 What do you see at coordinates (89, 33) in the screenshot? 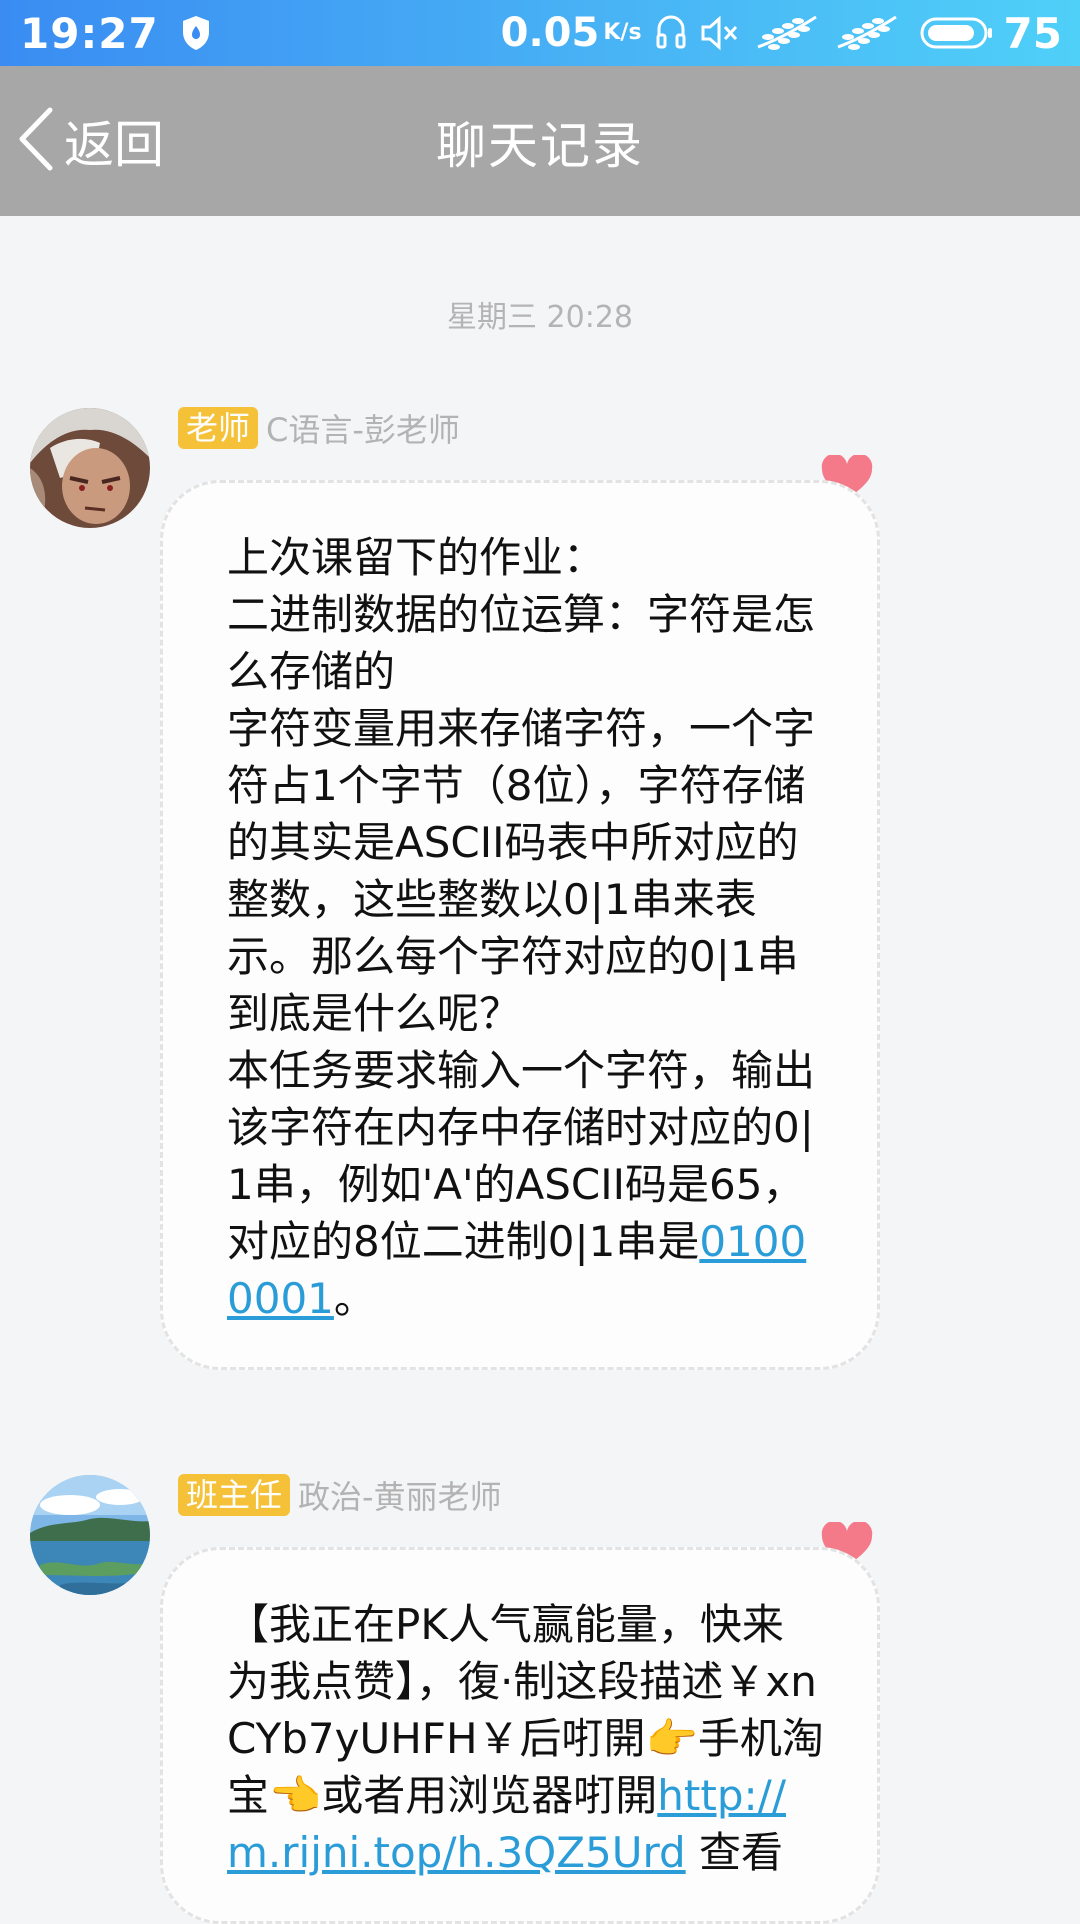
I see `status-time: 19:27` at bounding box center [89, 33].